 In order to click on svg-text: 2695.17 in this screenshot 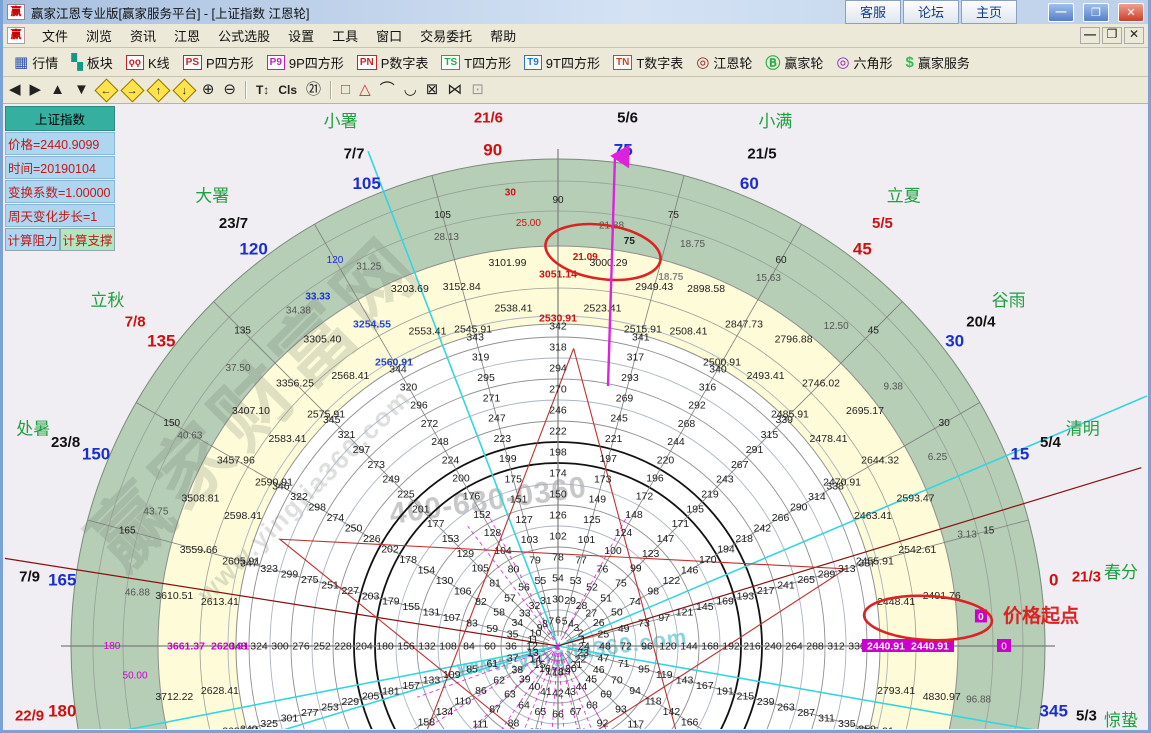, I will do `click(865, 411)`.